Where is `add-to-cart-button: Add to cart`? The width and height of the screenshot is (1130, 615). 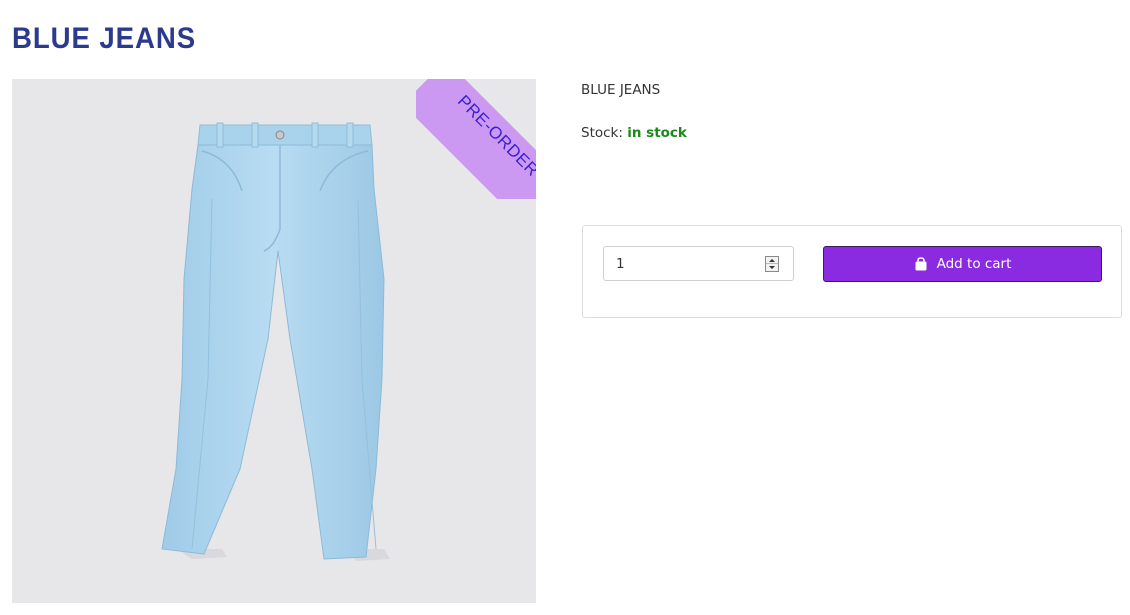
add-to-cart-button: Add to cart is located at coordinates (962, 264).